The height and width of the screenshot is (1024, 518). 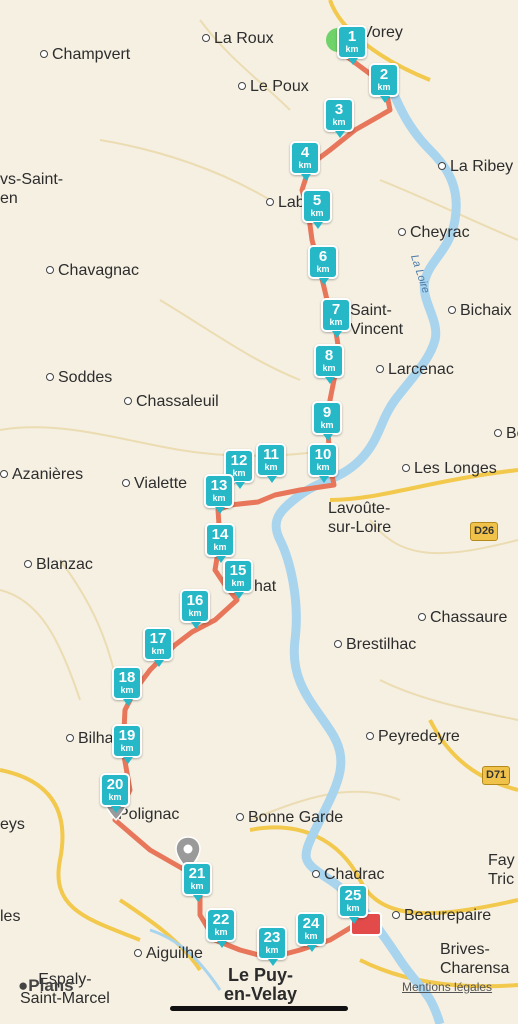 I want to click on km-marker-8: 8 km, so click(x=329, y=364).